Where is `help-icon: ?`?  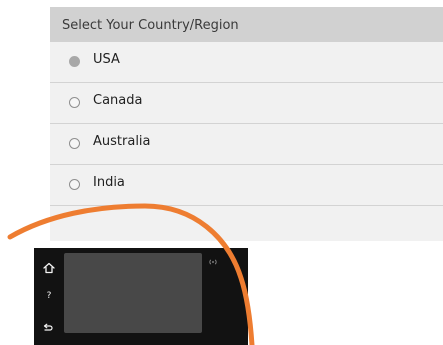
help-icon: ? is located at coordinates (49, 296).